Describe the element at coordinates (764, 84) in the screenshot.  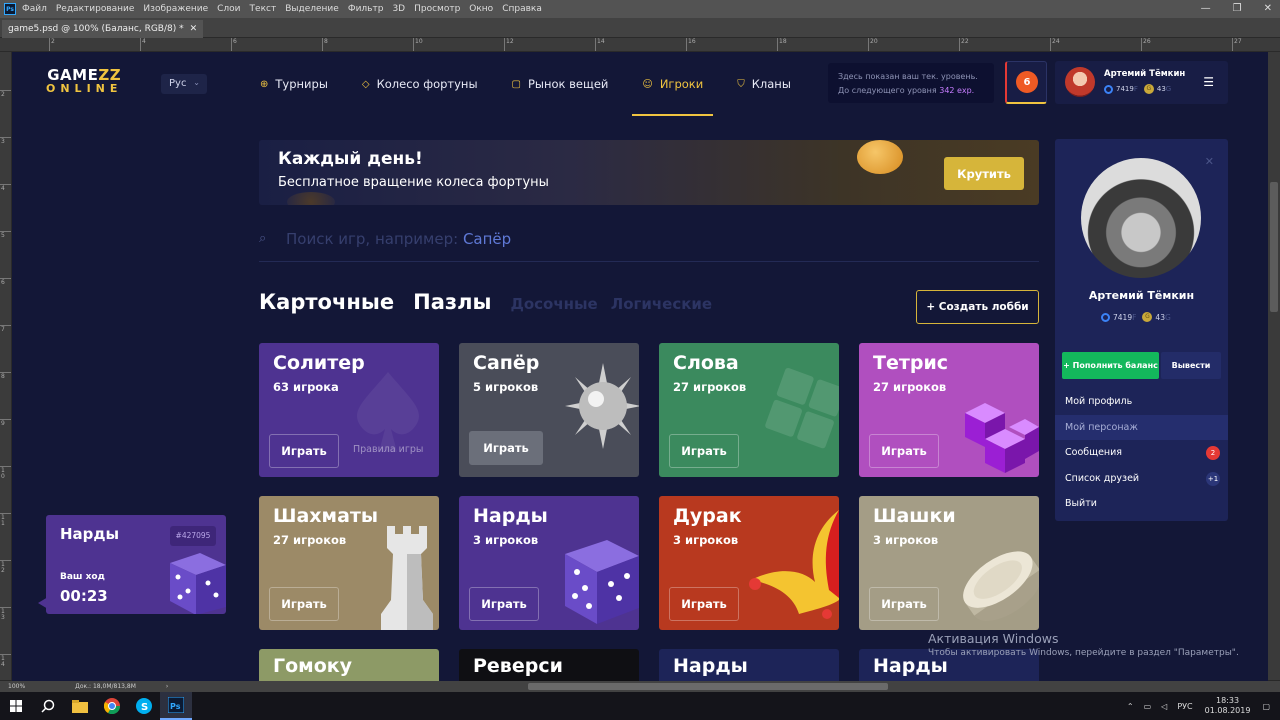
I see `nav-clans: ⛉ Кланы` at that location.